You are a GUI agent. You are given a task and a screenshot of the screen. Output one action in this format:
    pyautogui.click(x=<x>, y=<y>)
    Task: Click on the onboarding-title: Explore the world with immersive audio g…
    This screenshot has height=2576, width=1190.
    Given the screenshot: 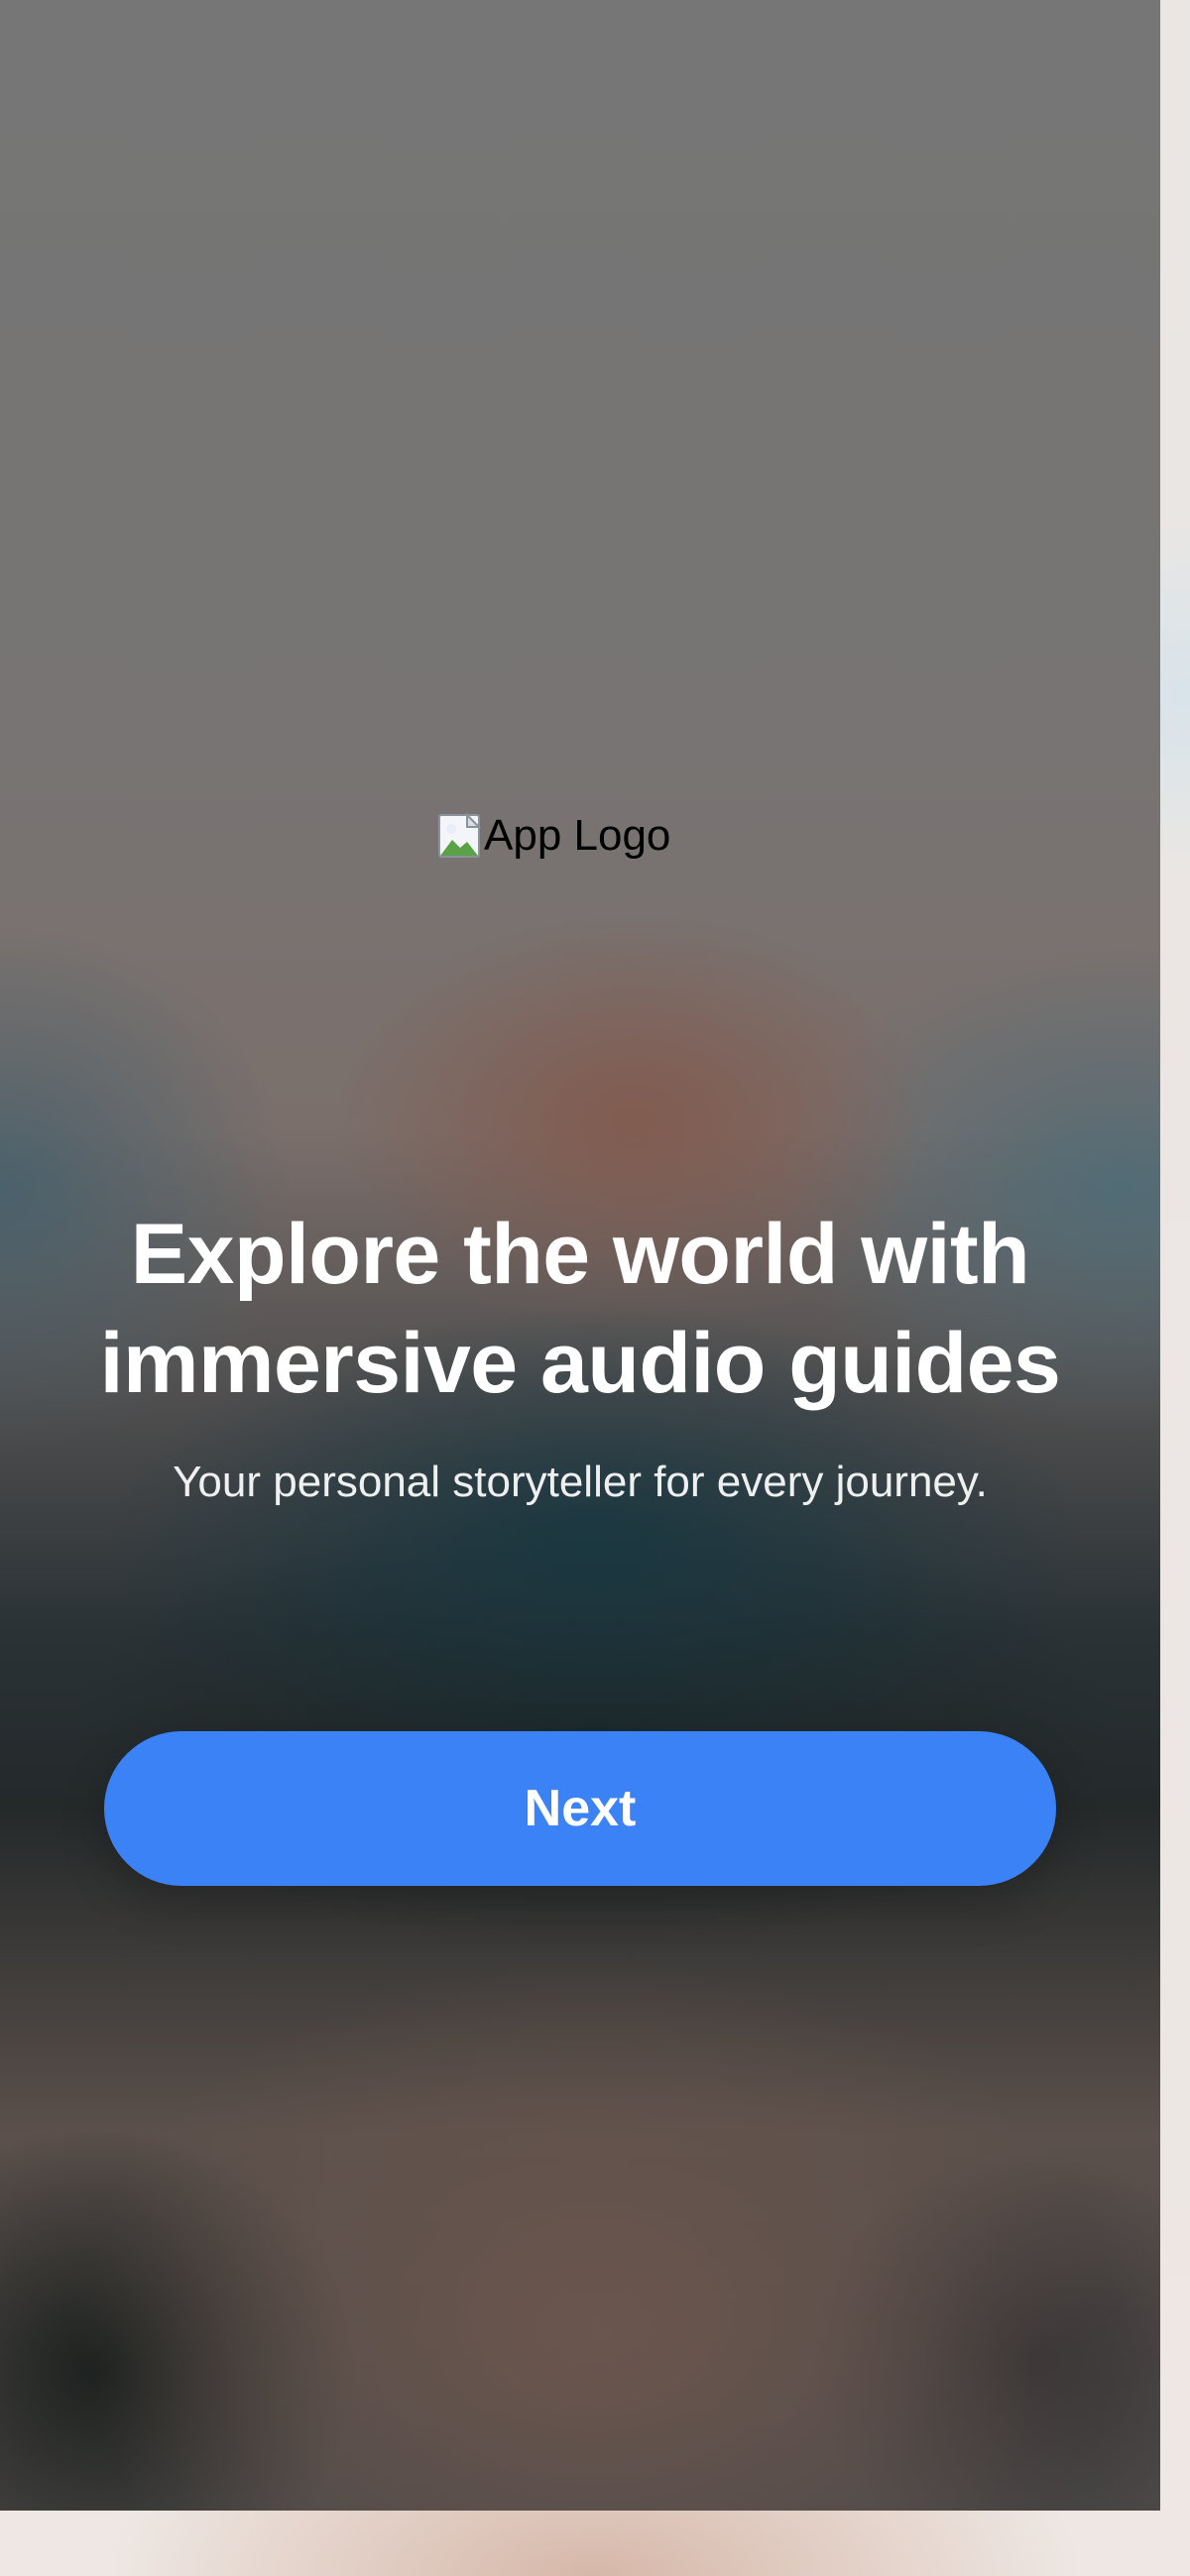 What is the action you would take?
    pyautogui.click(x=580, y=1309)
    